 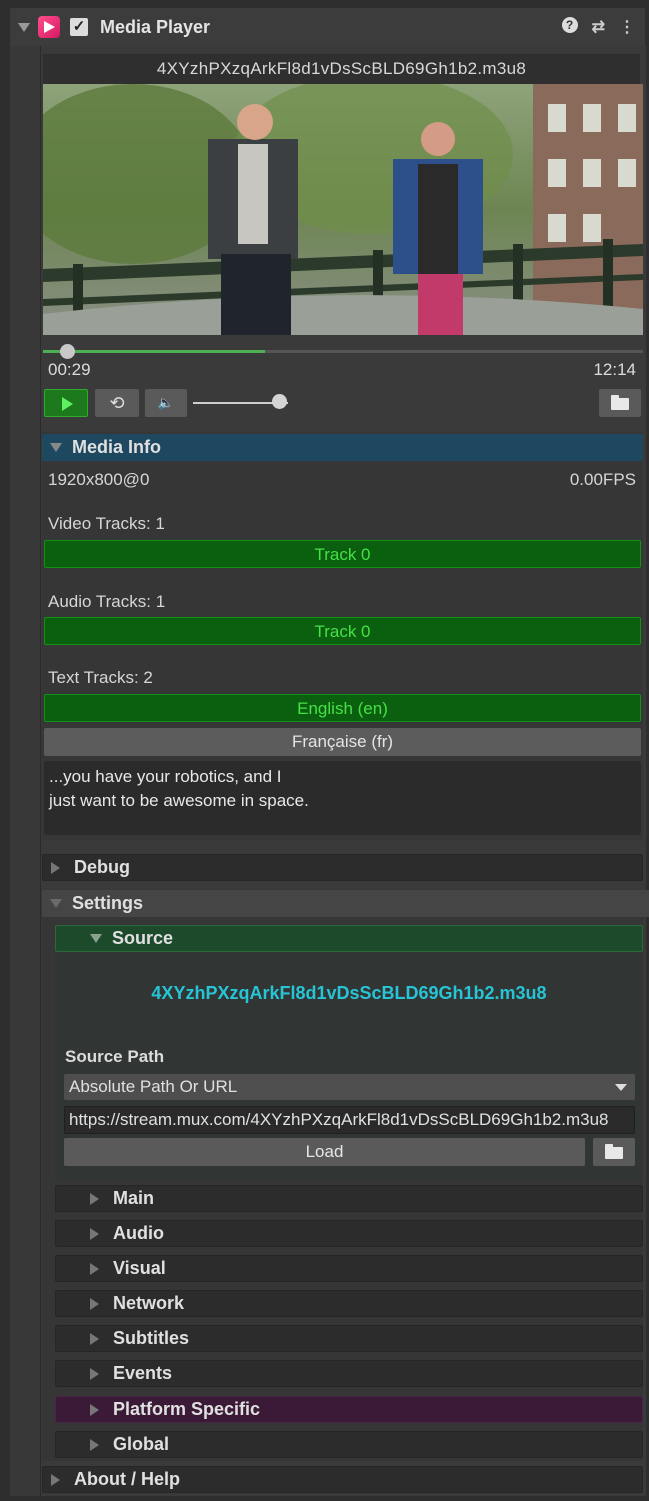 What do you see at coordinates (349, 1087) in the screenshot?
I see `path-type-dropdown: Absolute Path Or URL` at bounding box center [349, 1087].